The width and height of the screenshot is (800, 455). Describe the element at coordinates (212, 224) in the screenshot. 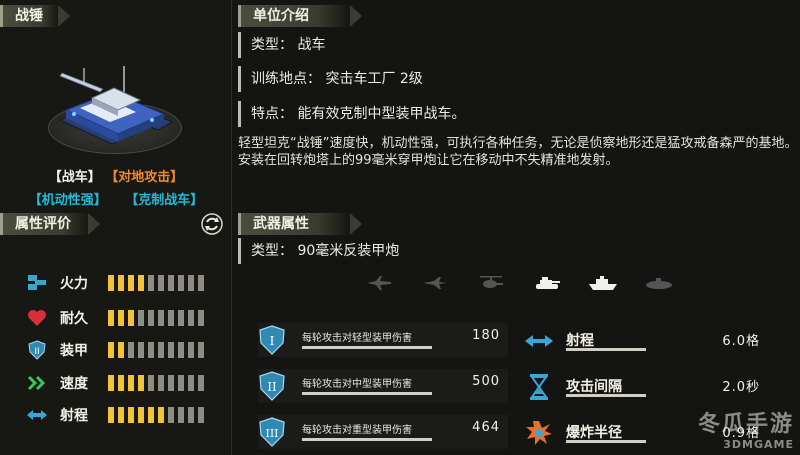

I see `refresh-icon` at that location.